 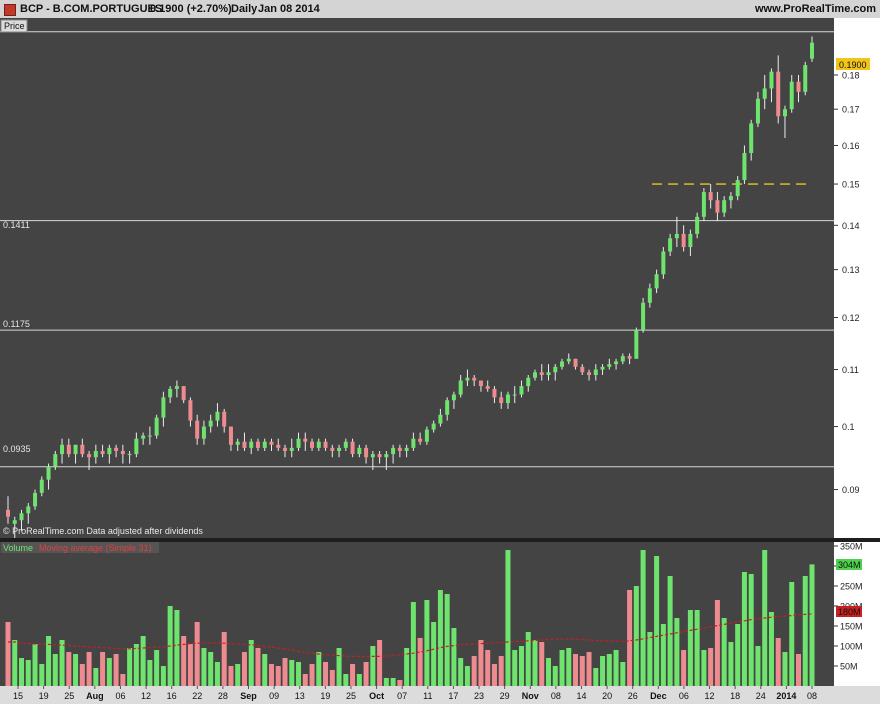 I want to click on ticker-icon, so click(x=10, y=10).